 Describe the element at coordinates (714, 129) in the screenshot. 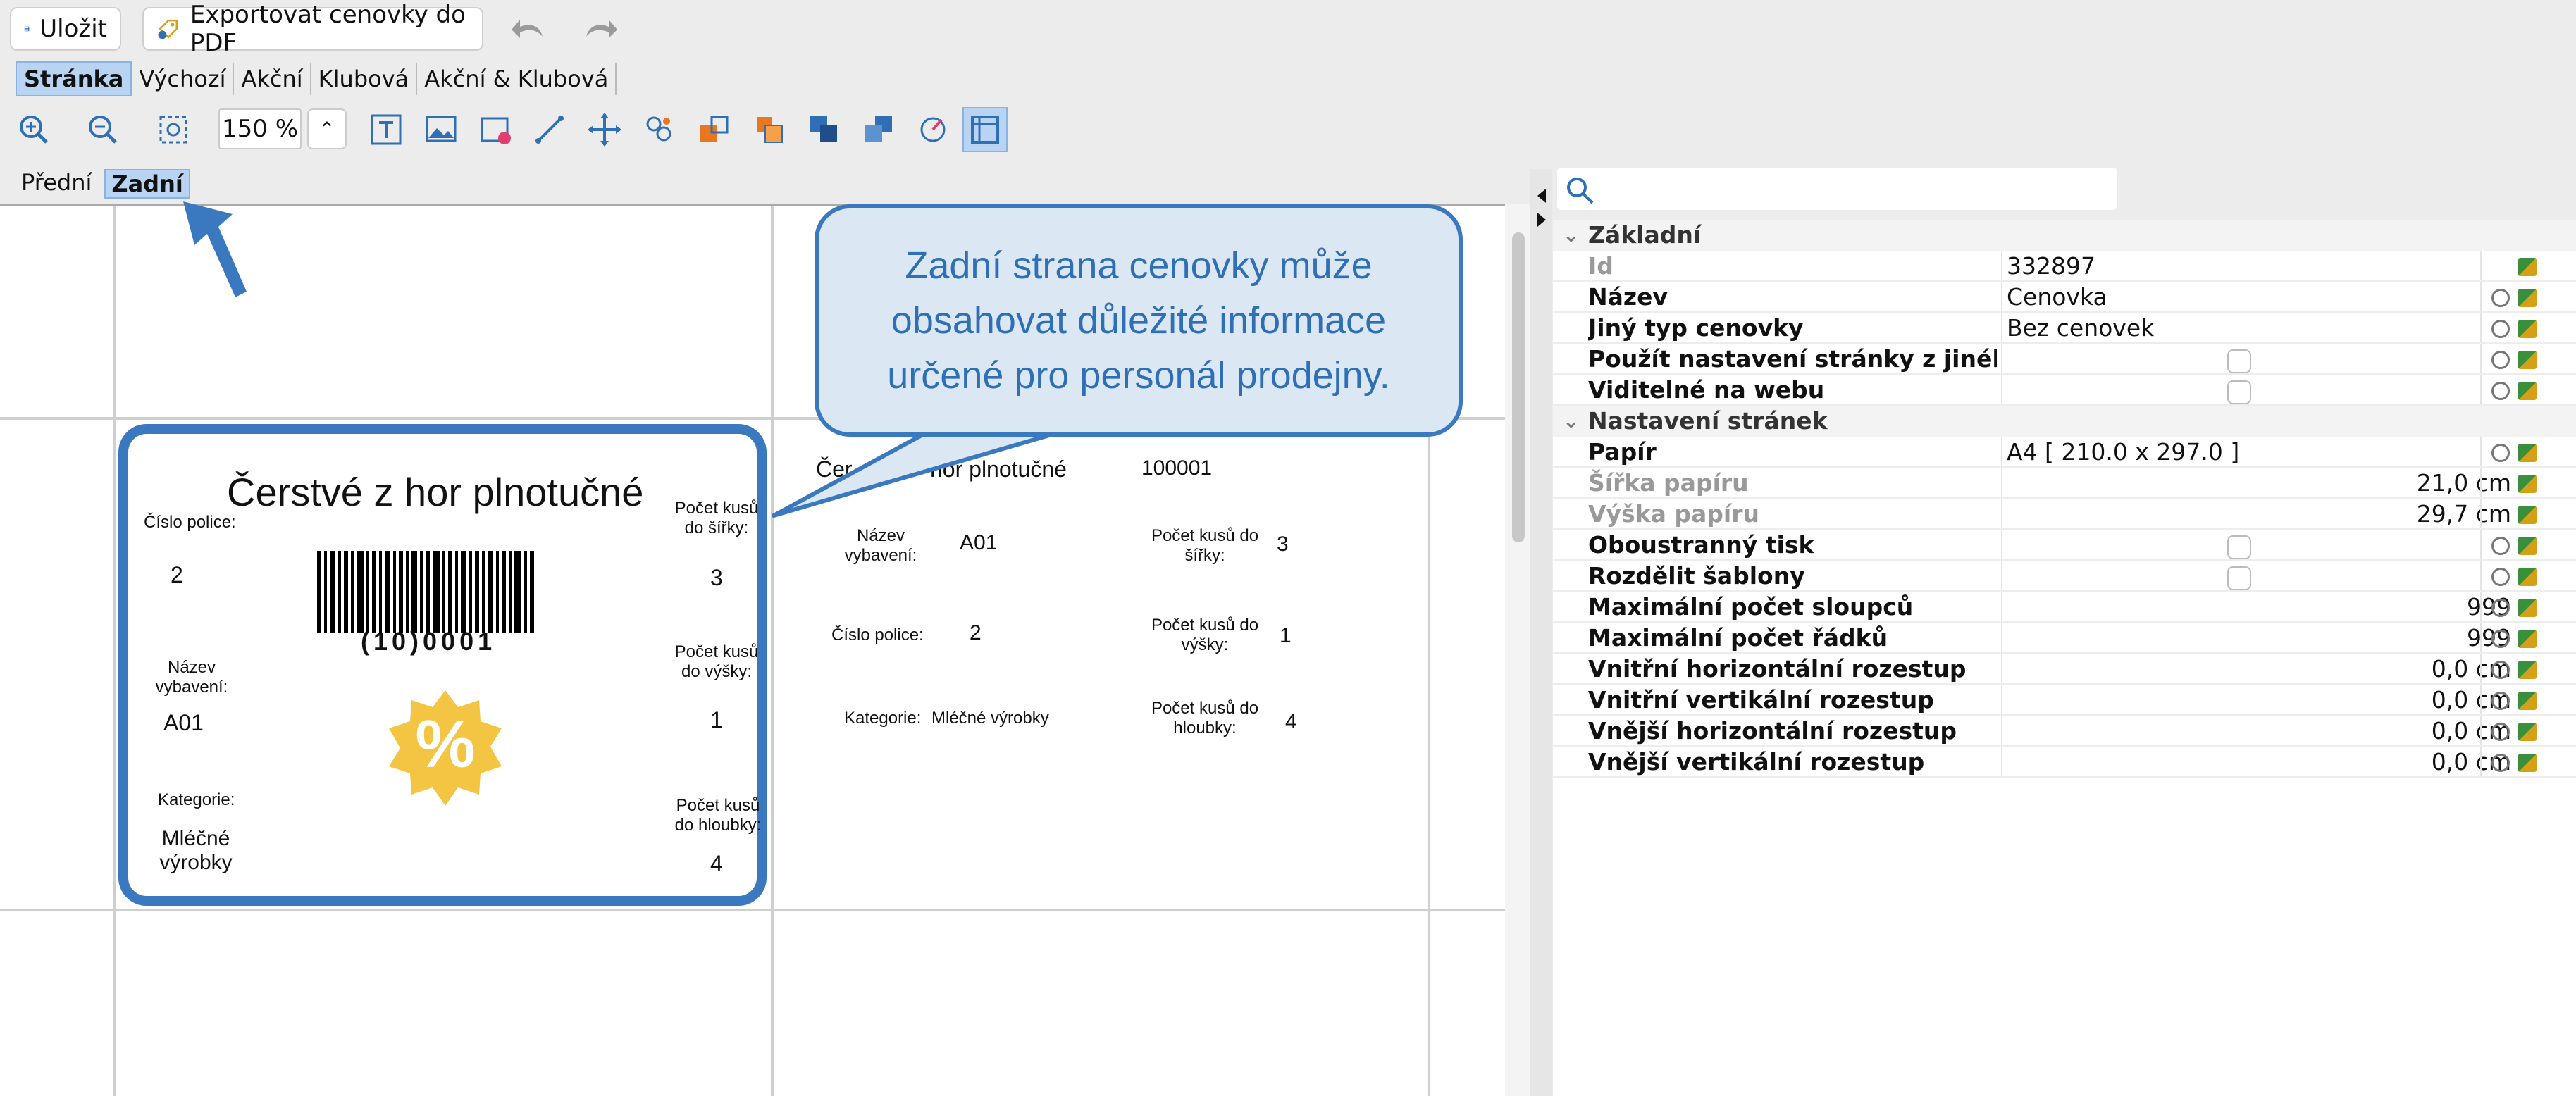

I see `bring-forward-icon` at that location.